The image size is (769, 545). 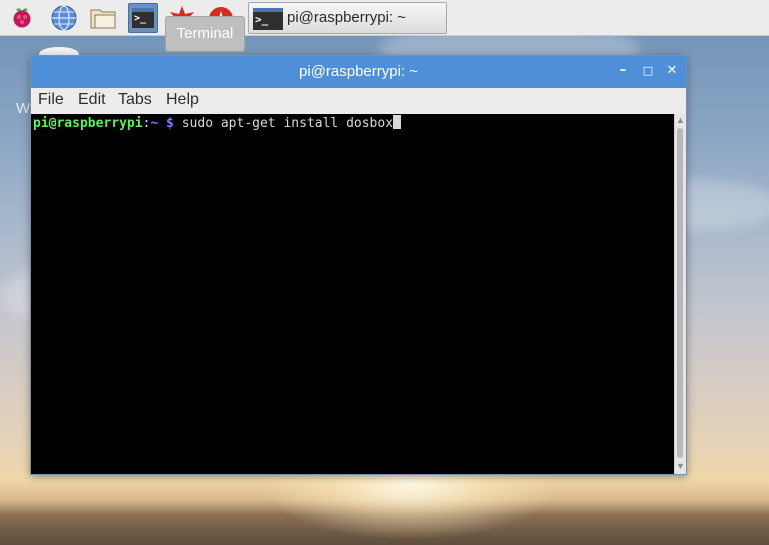 I want to click on maximize-button: □, so click(x=648, y=71).